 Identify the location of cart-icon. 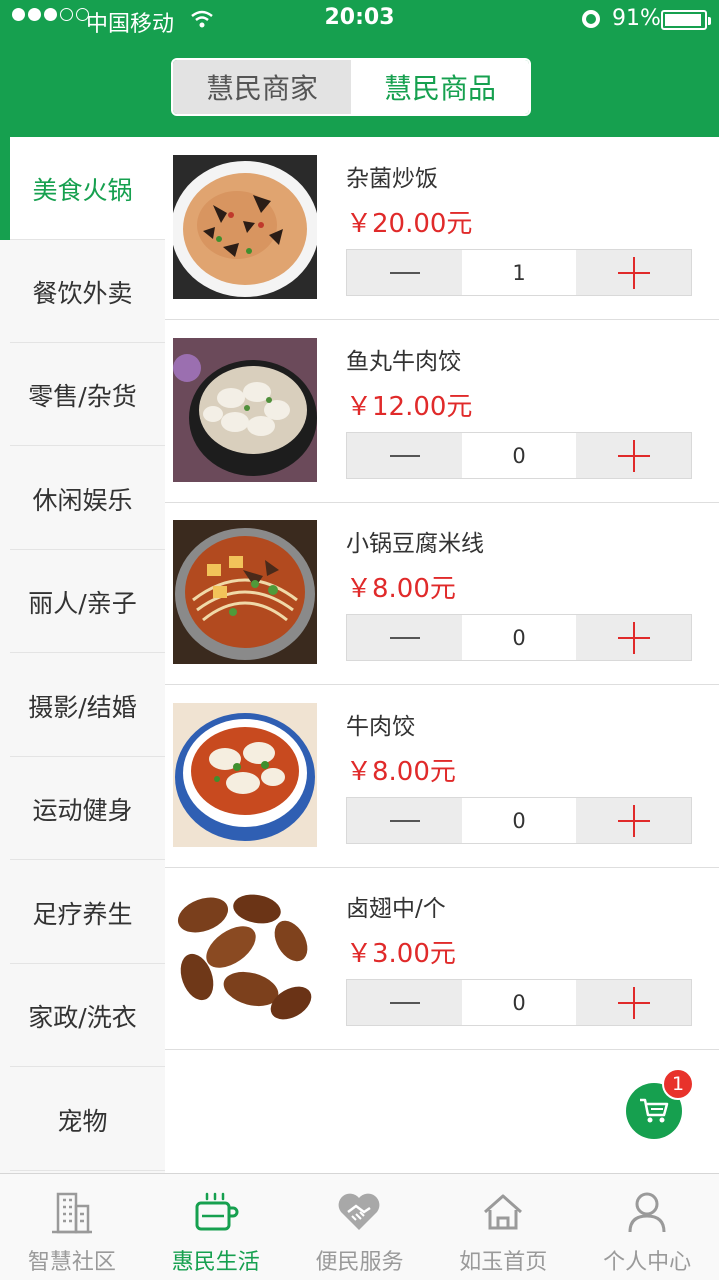
(654, 1110).